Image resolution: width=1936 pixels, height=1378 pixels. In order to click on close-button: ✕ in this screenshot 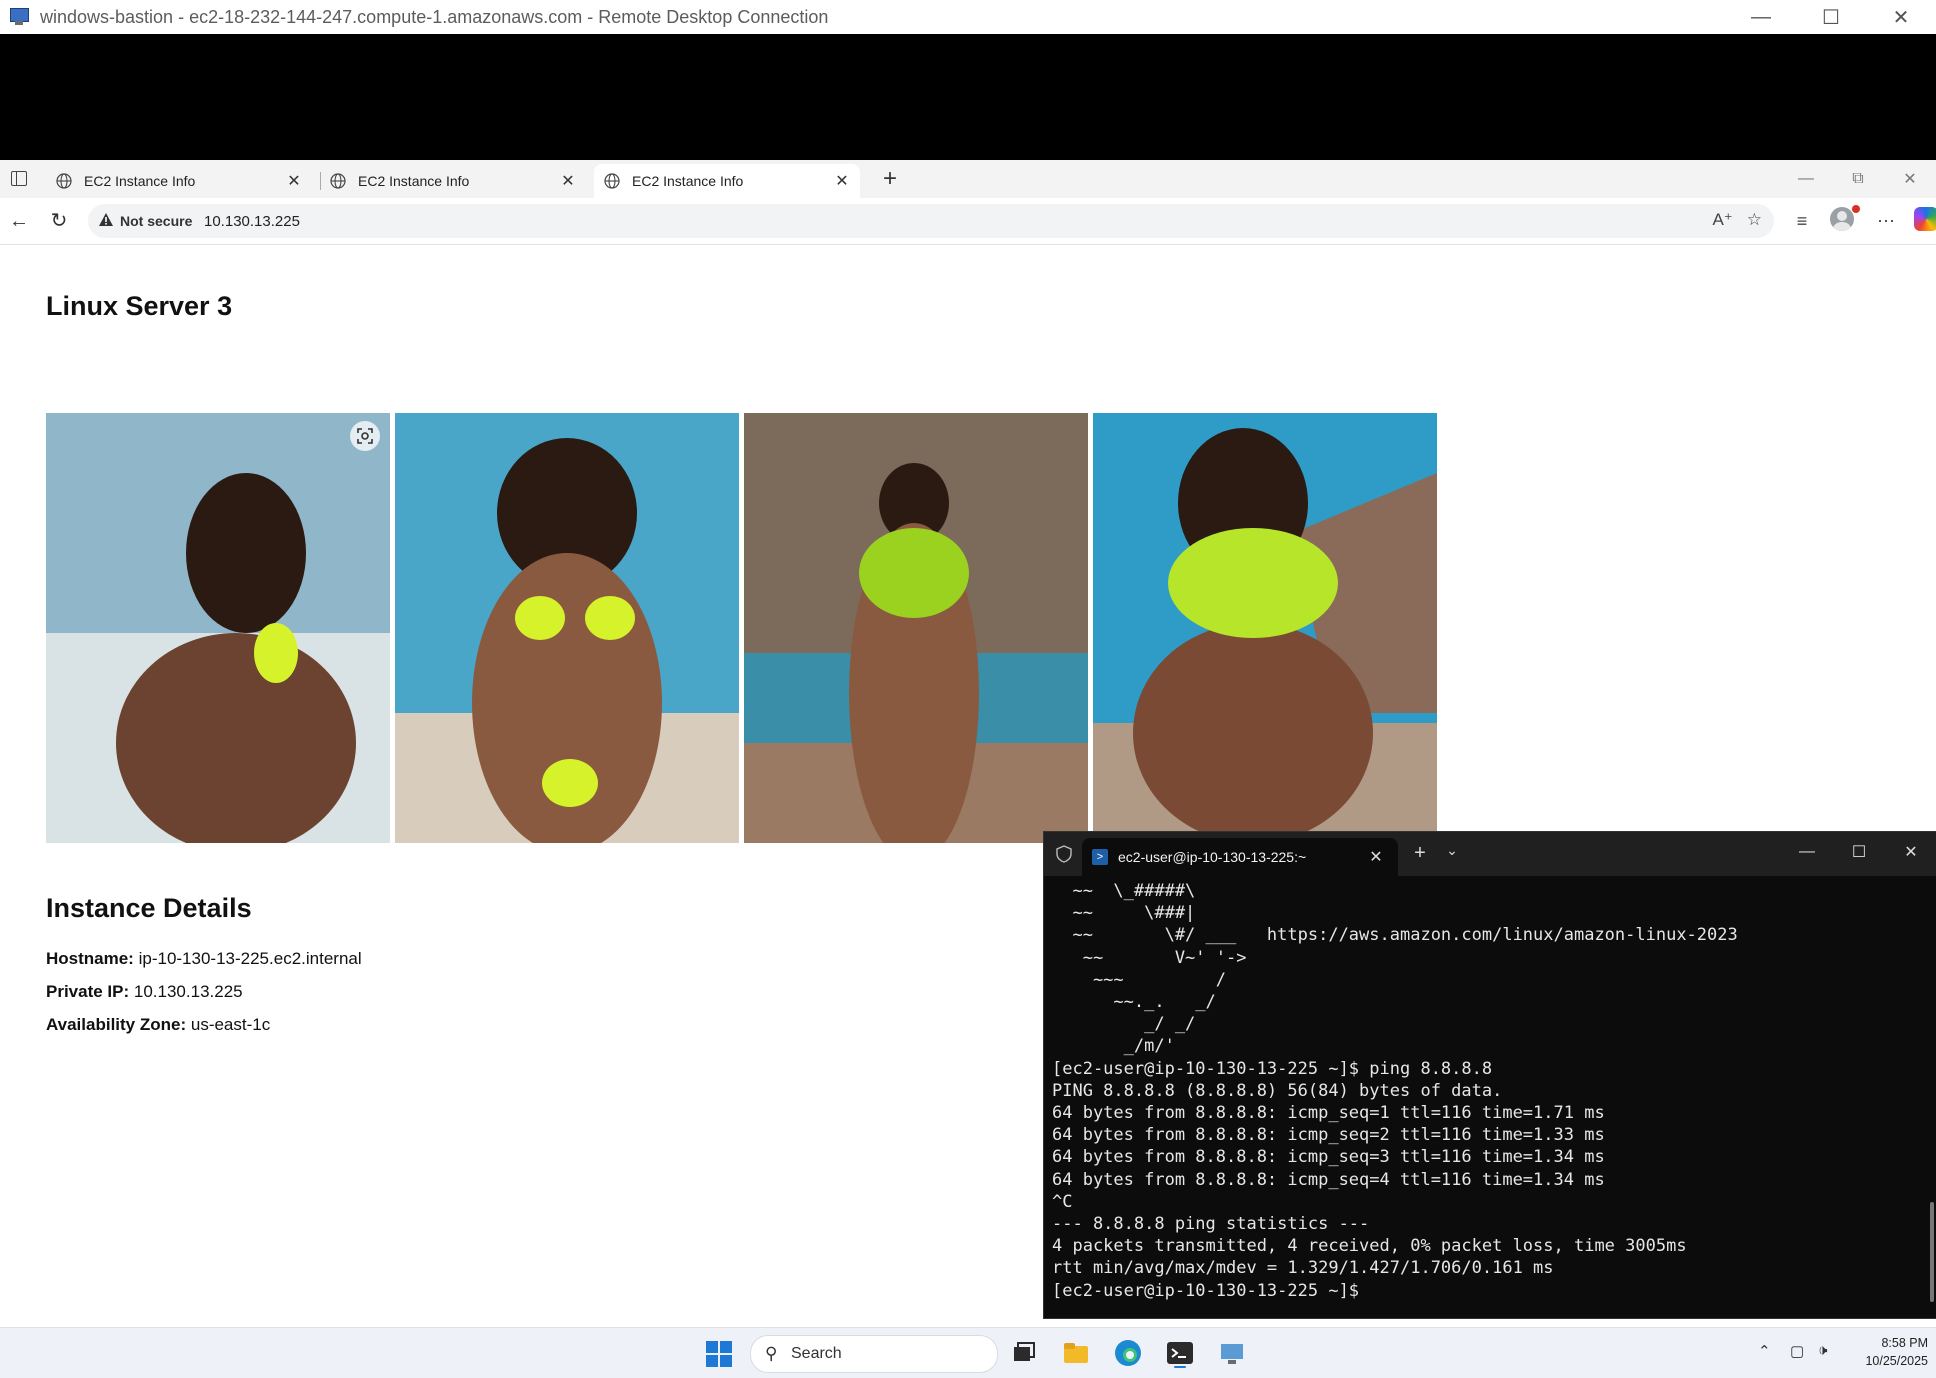, I will do `click(1901, 17)`.